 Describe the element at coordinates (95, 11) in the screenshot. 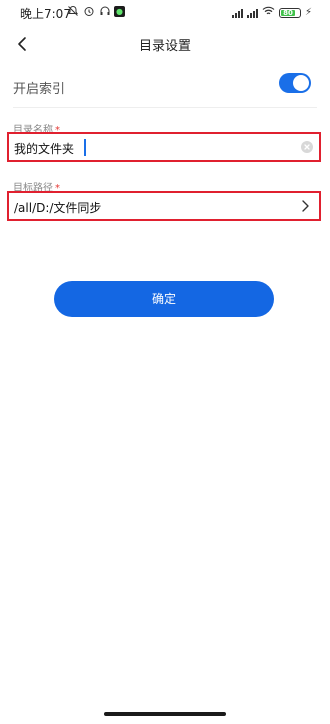

I see `status-icons-left: ●` at that location.